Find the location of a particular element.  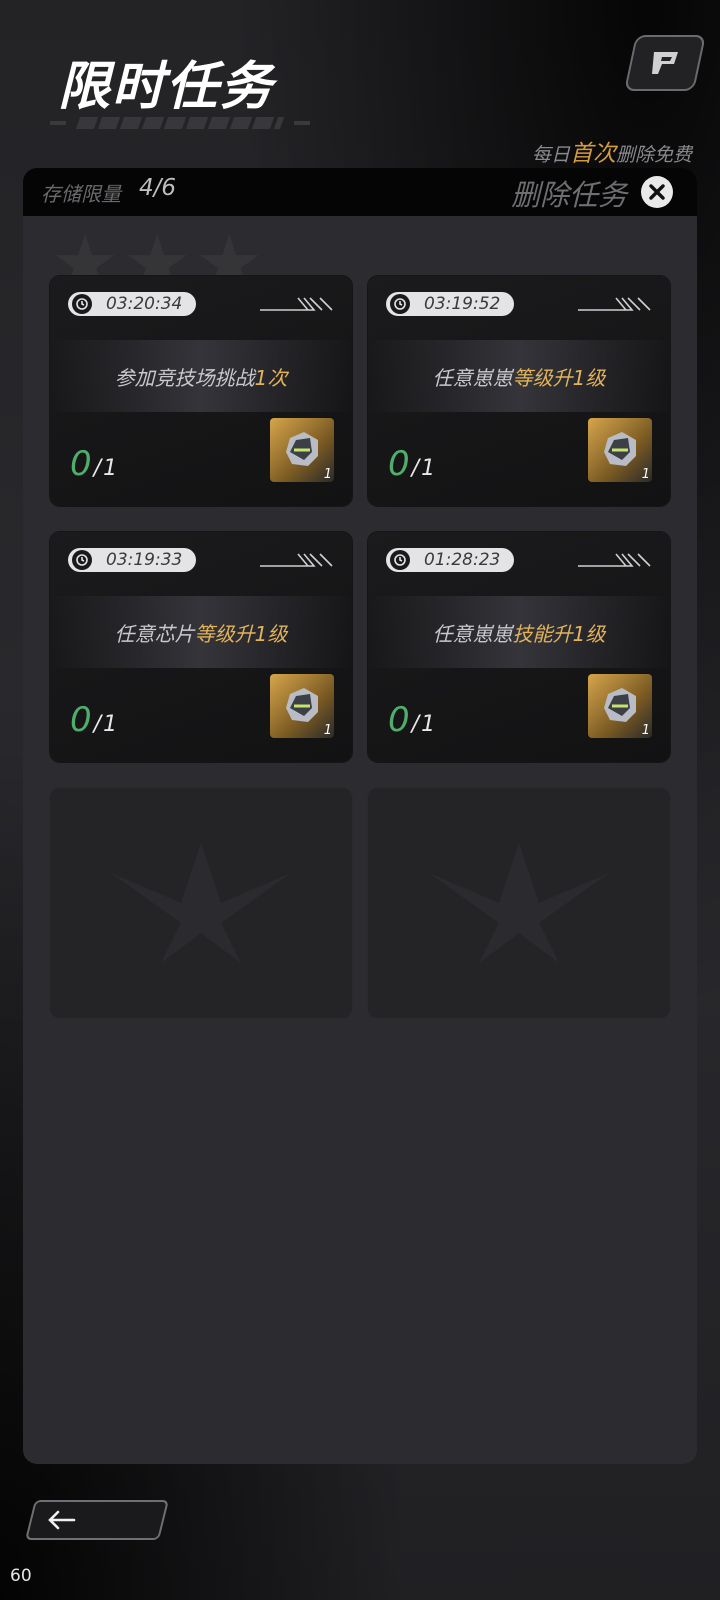

daily-free-delete-note: 每日首次删除免费 is located at coordinates (612, 151).